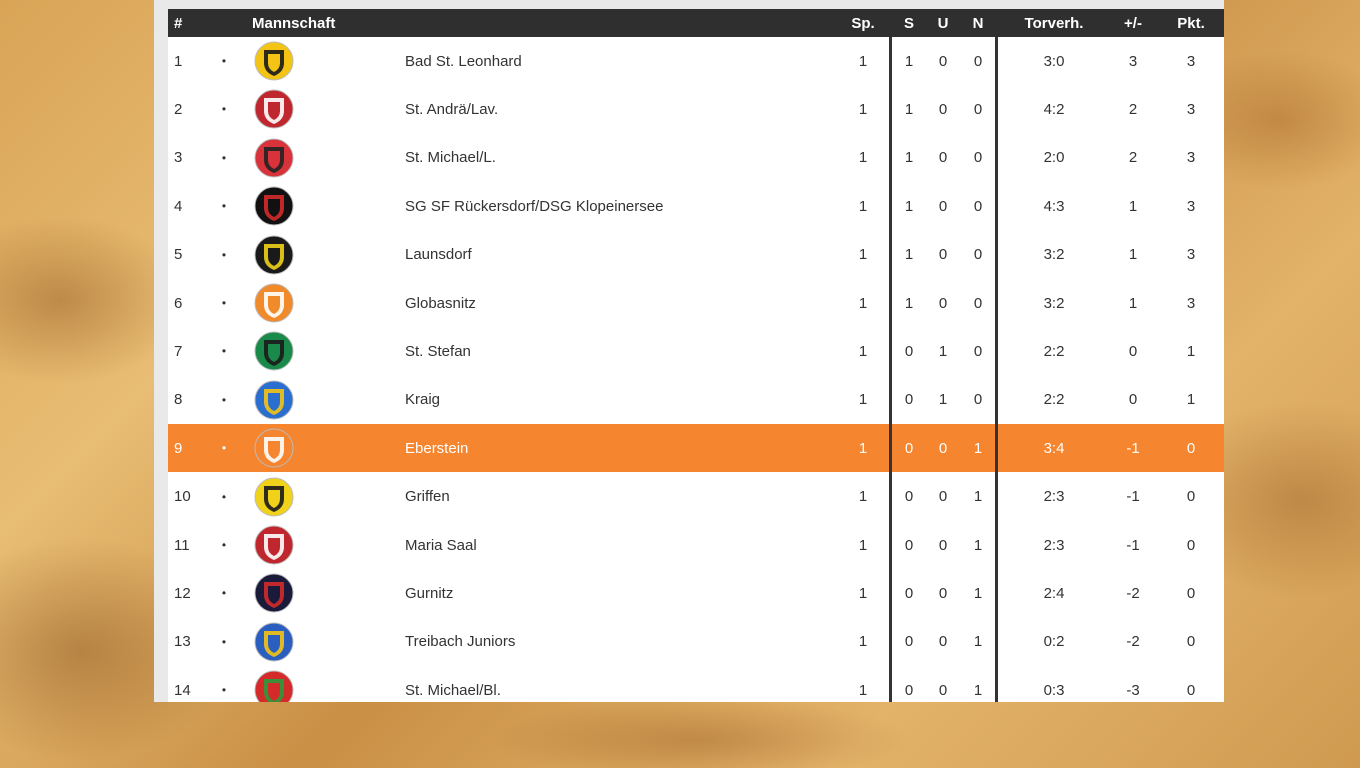 The image size is (1360, 768). I want to click on row-position: 4, so click(178, 206).